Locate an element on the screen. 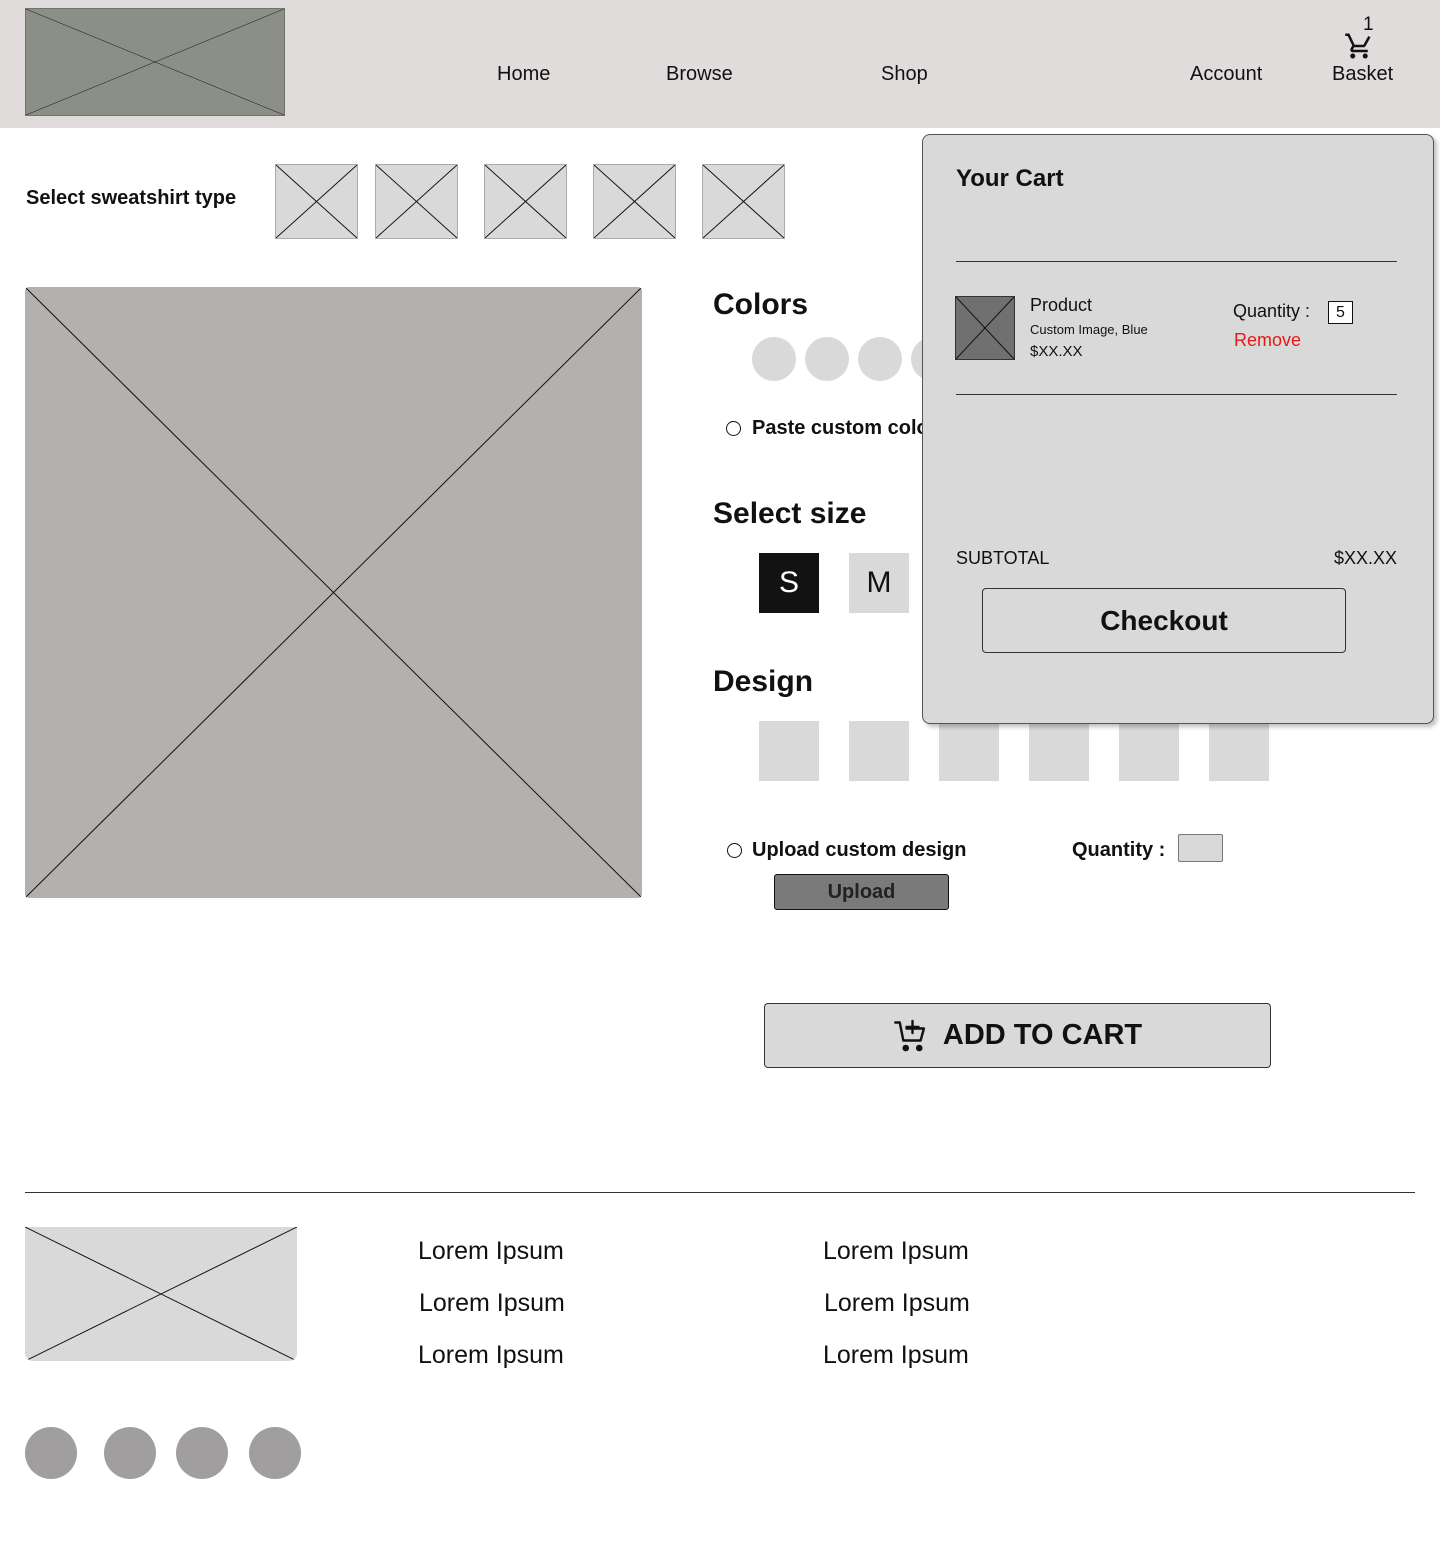 The height and width of the screenshot is (1547, 1440). nav-account: Account is located at coordinates (1226, 74).